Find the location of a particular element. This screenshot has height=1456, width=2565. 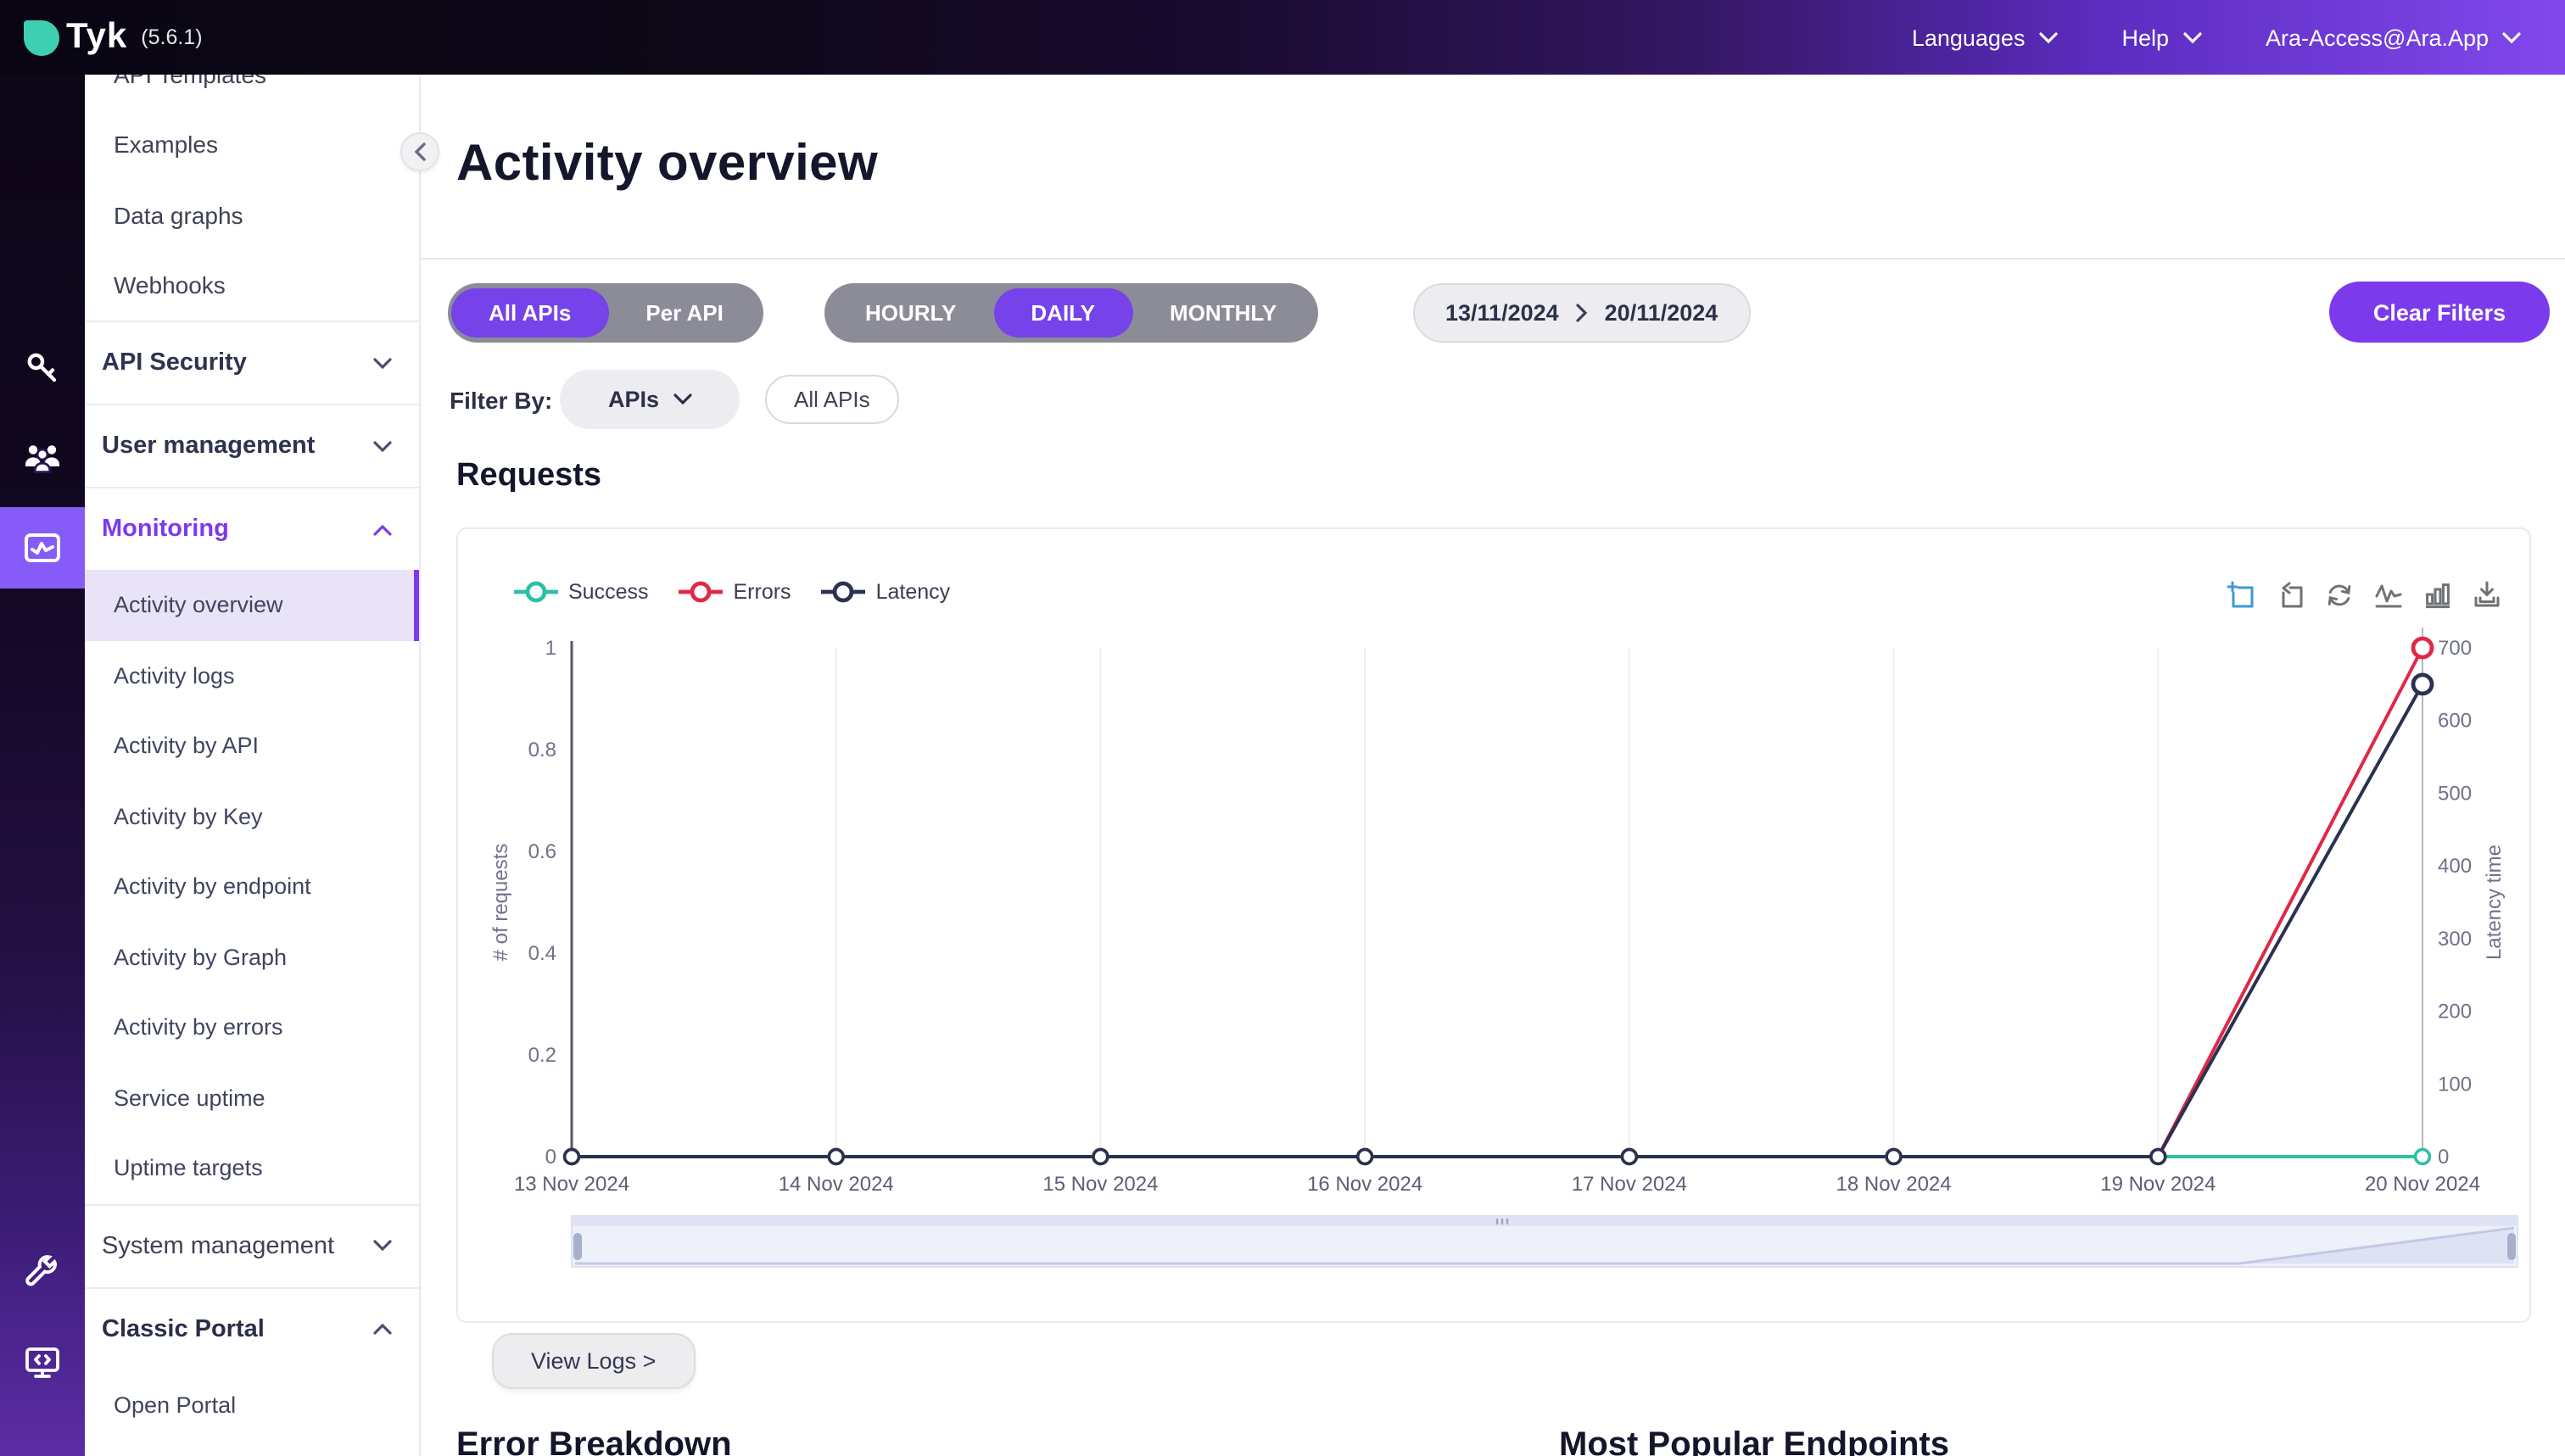

sidebar-item-api-templates: API Templates is located at coordinates (252, 92).